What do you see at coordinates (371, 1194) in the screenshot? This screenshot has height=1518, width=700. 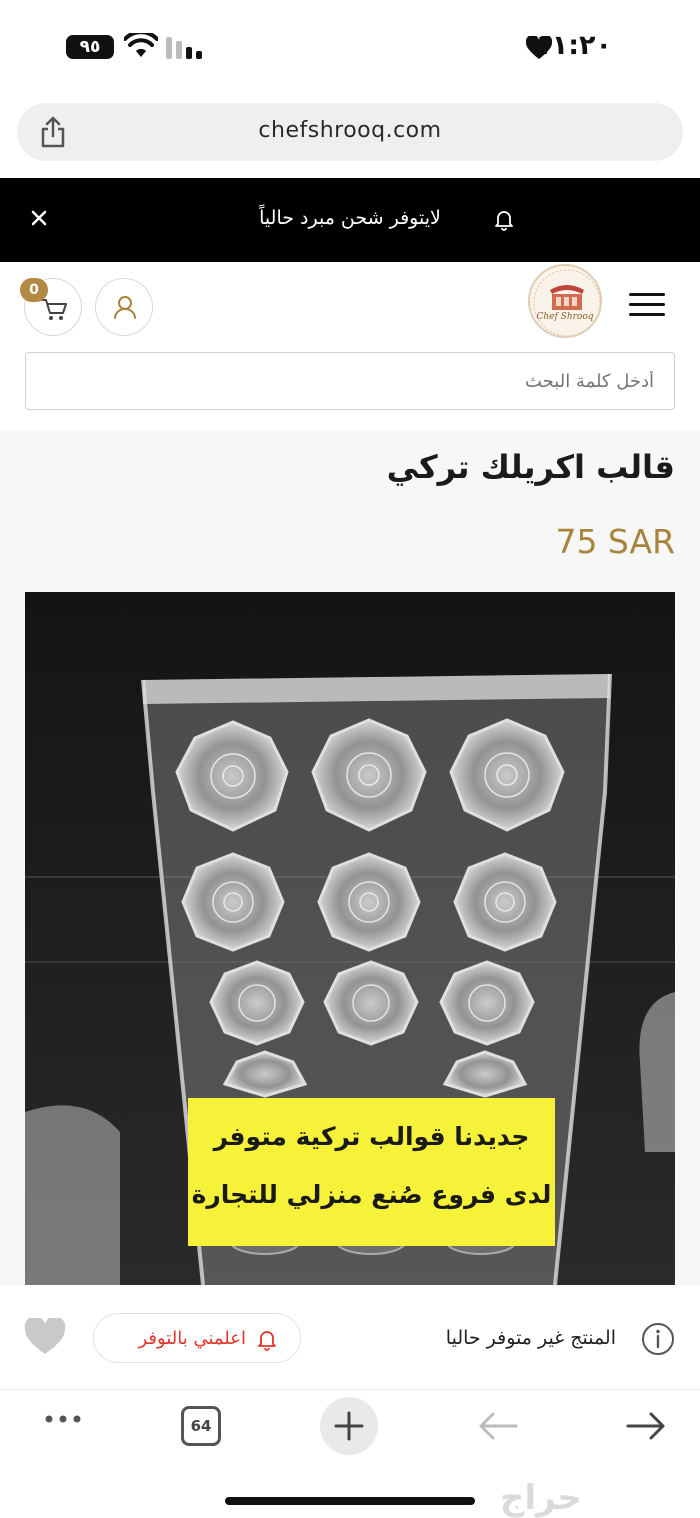 I see `image-caption-line2: لدى فروع صُنع منزلي للتجارة` at bounding box center [371, 1194].